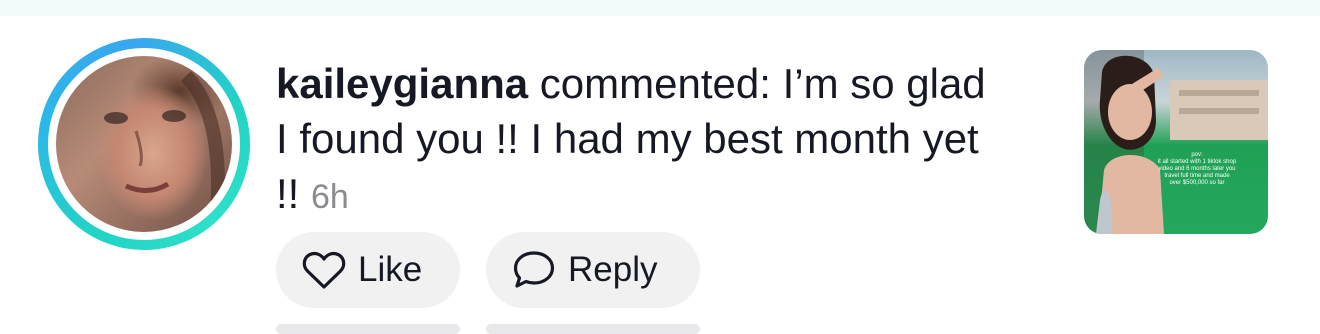  I want to click on avatar, so click(144, 144).